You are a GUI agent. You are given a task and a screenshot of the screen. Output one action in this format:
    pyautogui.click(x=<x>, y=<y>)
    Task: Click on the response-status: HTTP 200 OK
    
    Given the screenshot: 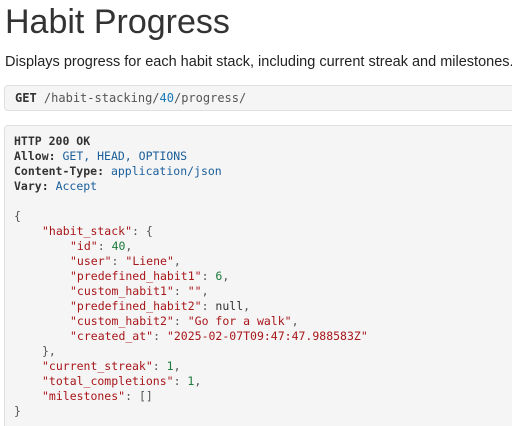 What is the action you would take?
    pyautogui.click(x=52, y=141)
    